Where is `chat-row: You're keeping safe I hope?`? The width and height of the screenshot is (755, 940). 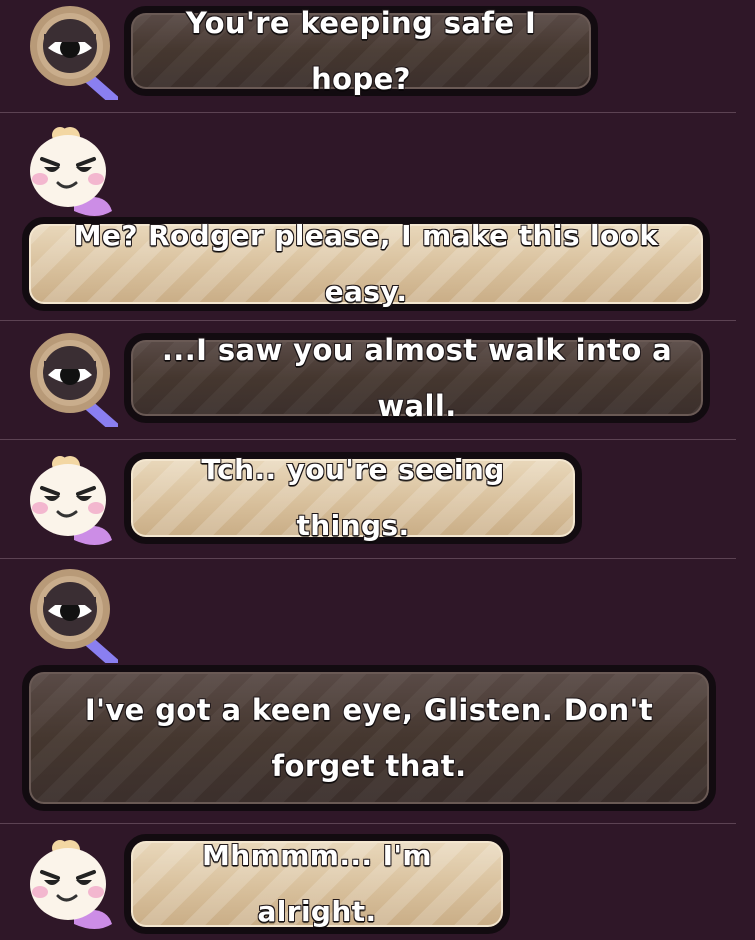
chat-row: You're keeping safe I hope? is located at coordinates (377, 56).